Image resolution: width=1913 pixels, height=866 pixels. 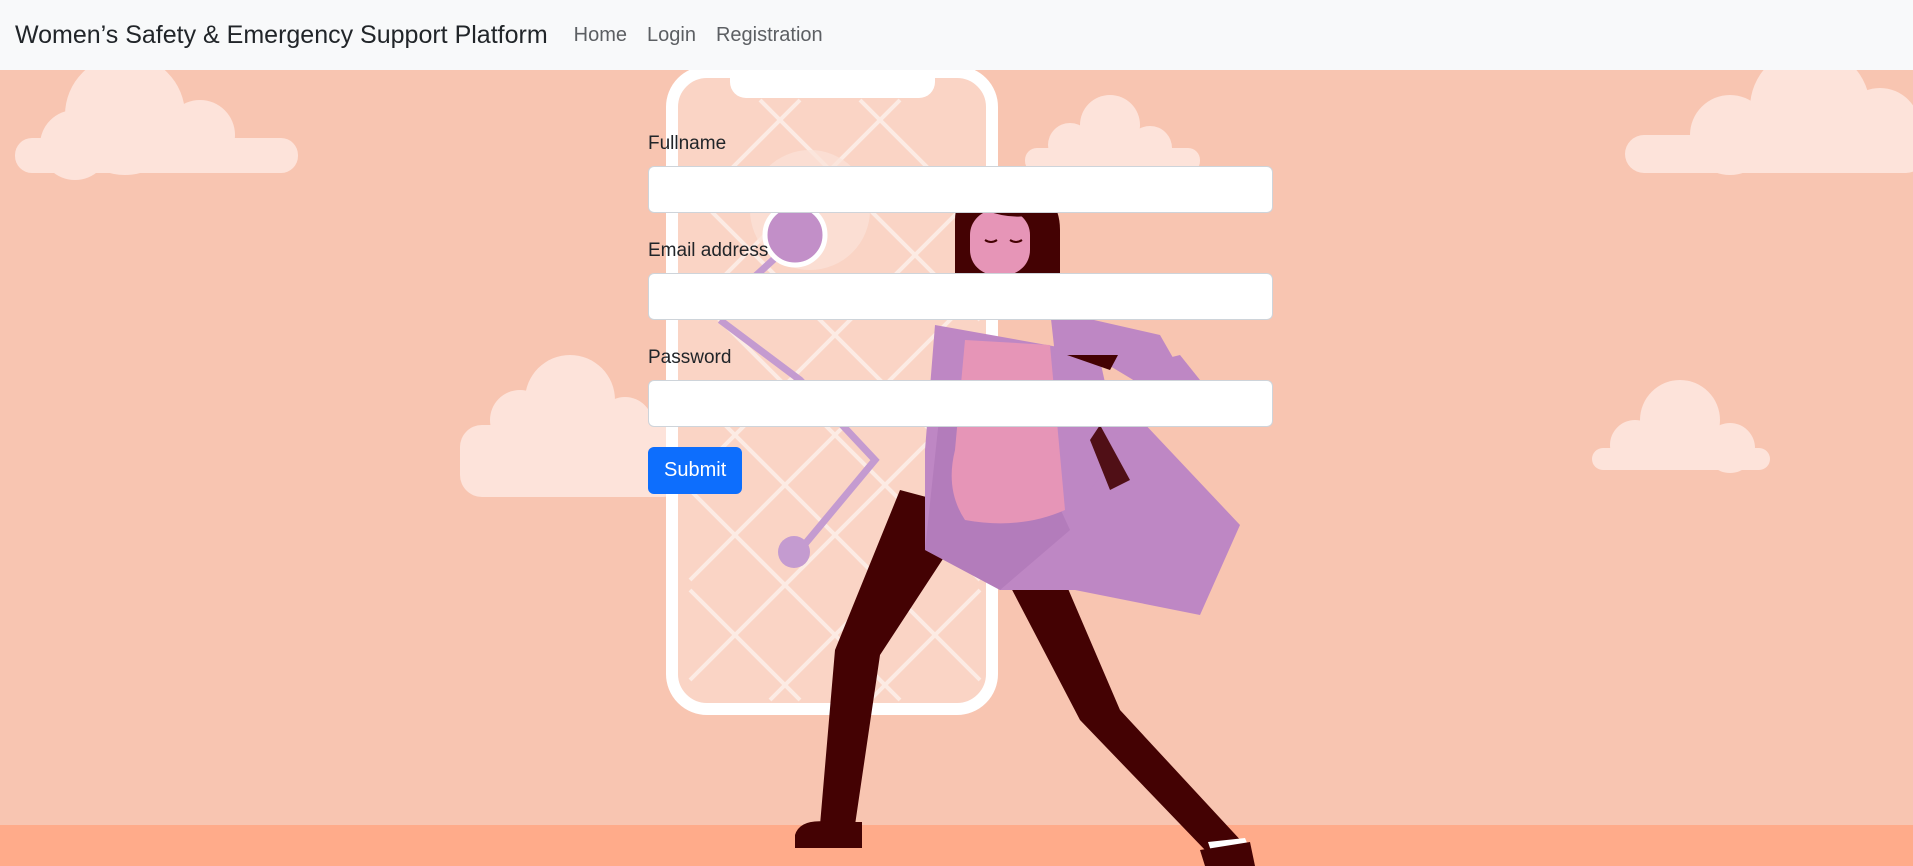 I want to click on nav-link-login: Login, so click(x=671, y=35).